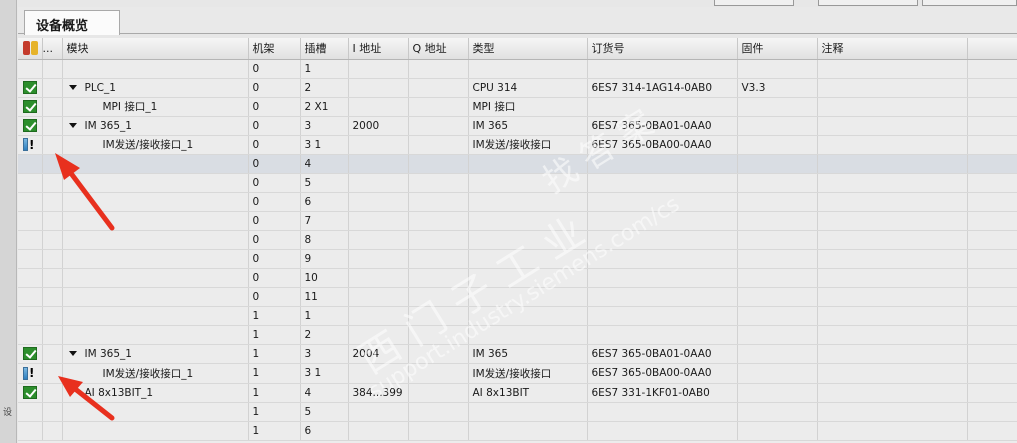 The image size is (1017, 443). Describe the element at coordinates (324, 145) in the screenshot. I see `slot-cell: 3 1` at that location.